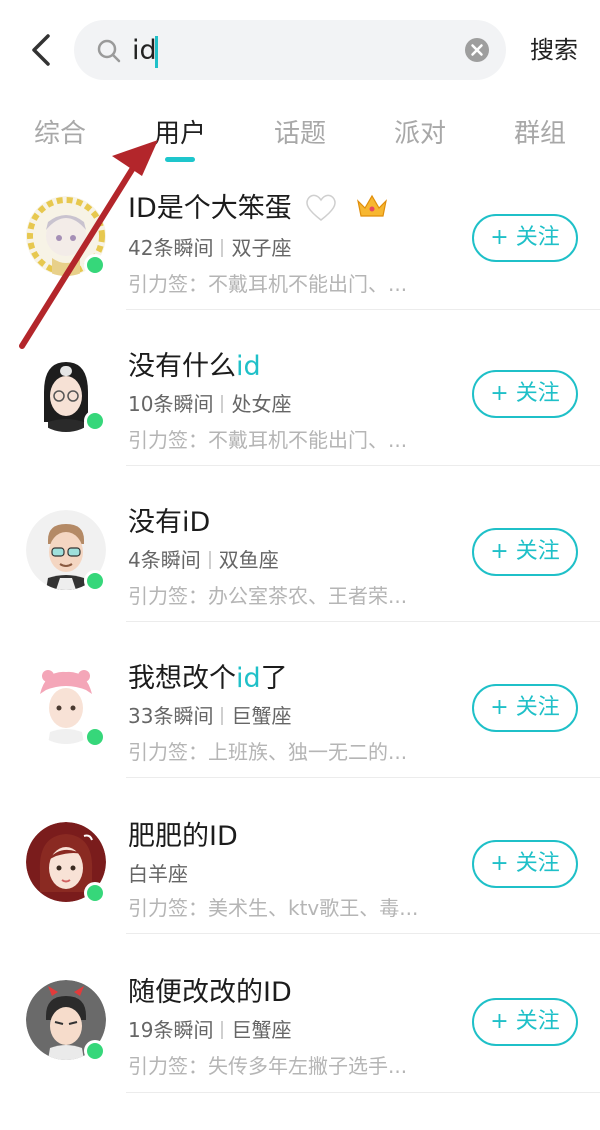 The image size is (600, 1130). Describe the element at coordinates (300, 1018) in the screenshot. I see `user-row: 随便改改的ID 19条瞬间 巨蟹座 引力签：失传多年左撇子选手... + 关注` at that location.